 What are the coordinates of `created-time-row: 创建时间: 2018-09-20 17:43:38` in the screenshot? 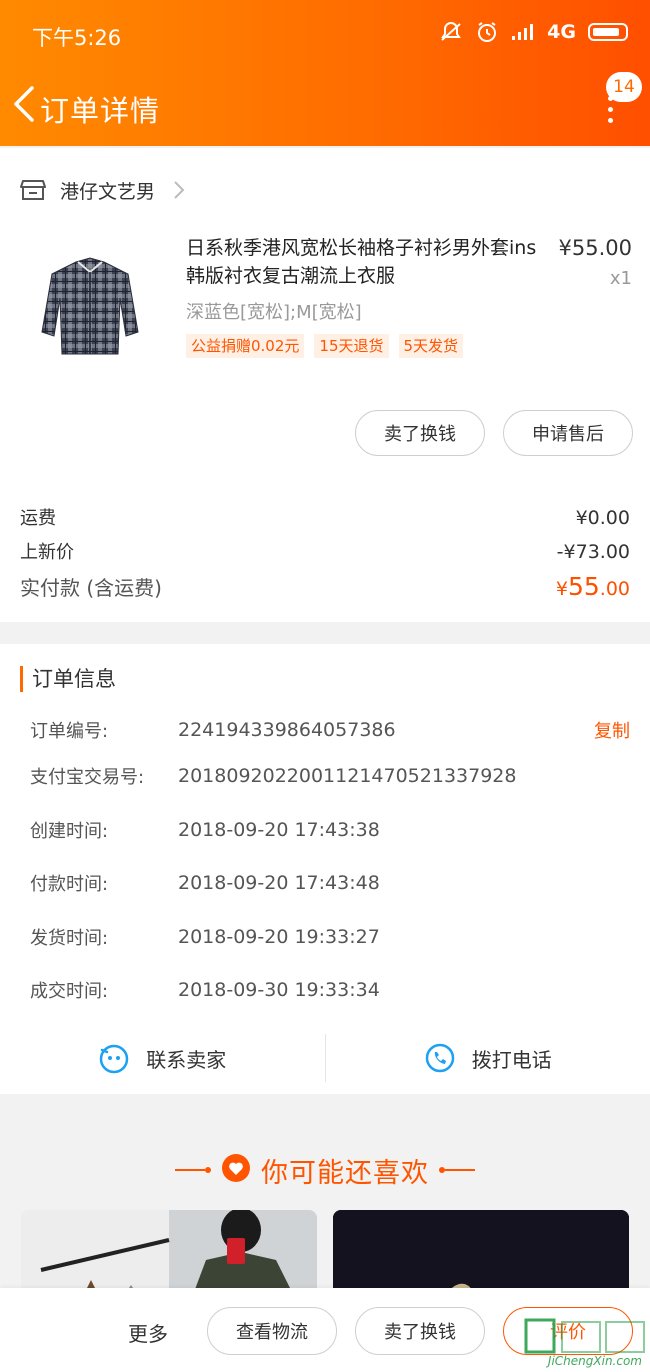 It's located at (330, 830).